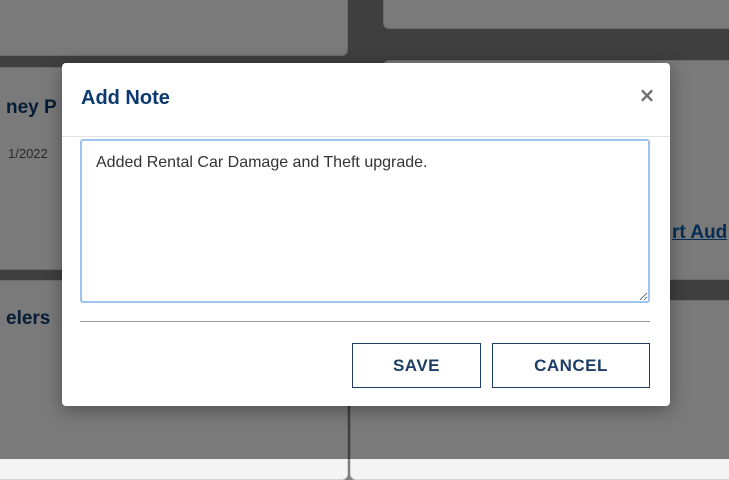 The height and width of the screenshot is (480, 729). Describe the element at coordinates (647, 95) in the screenshot. I see `close-icon: ×` at that location.